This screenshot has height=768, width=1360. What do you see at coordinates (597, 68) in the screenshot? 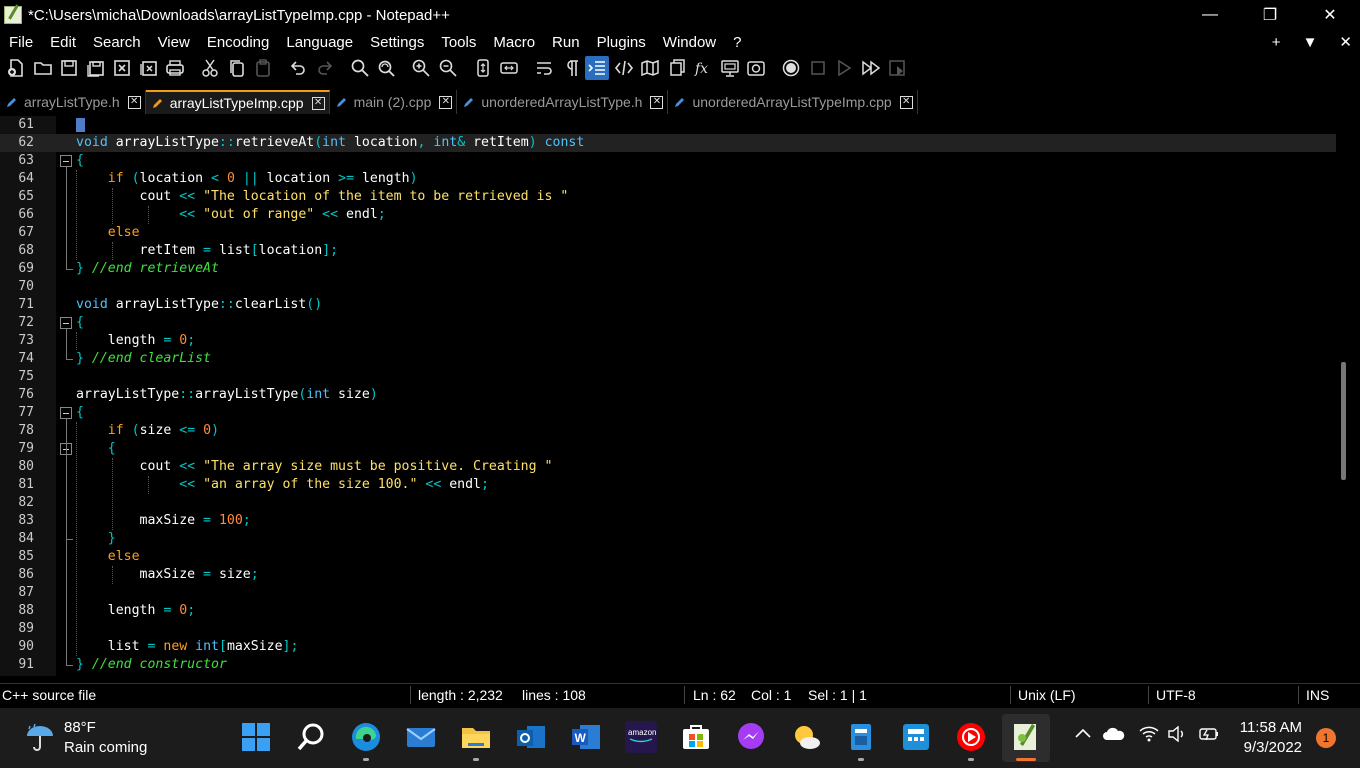
I see `indent-guide-icon` at bounding box center [597, 68].